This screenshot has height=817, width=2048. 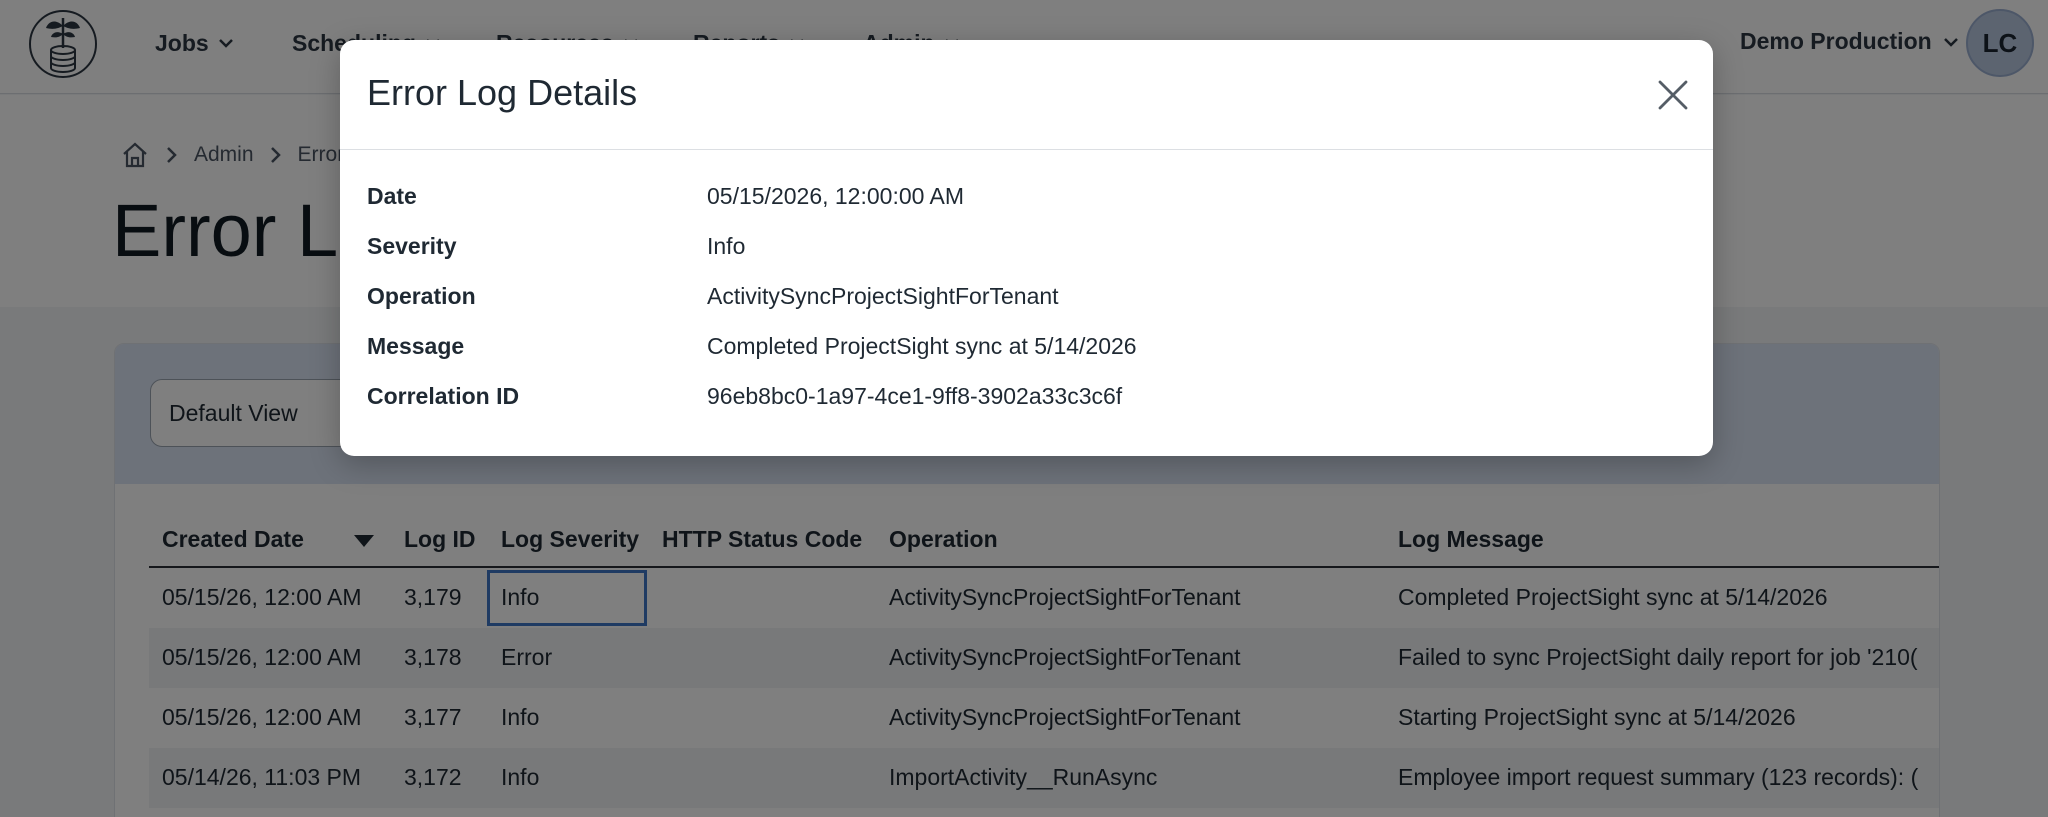 What do you see at coordinates (421, 296) in the screenshot?
I see `detail-label: Operation` at bounding box center [421, 296].